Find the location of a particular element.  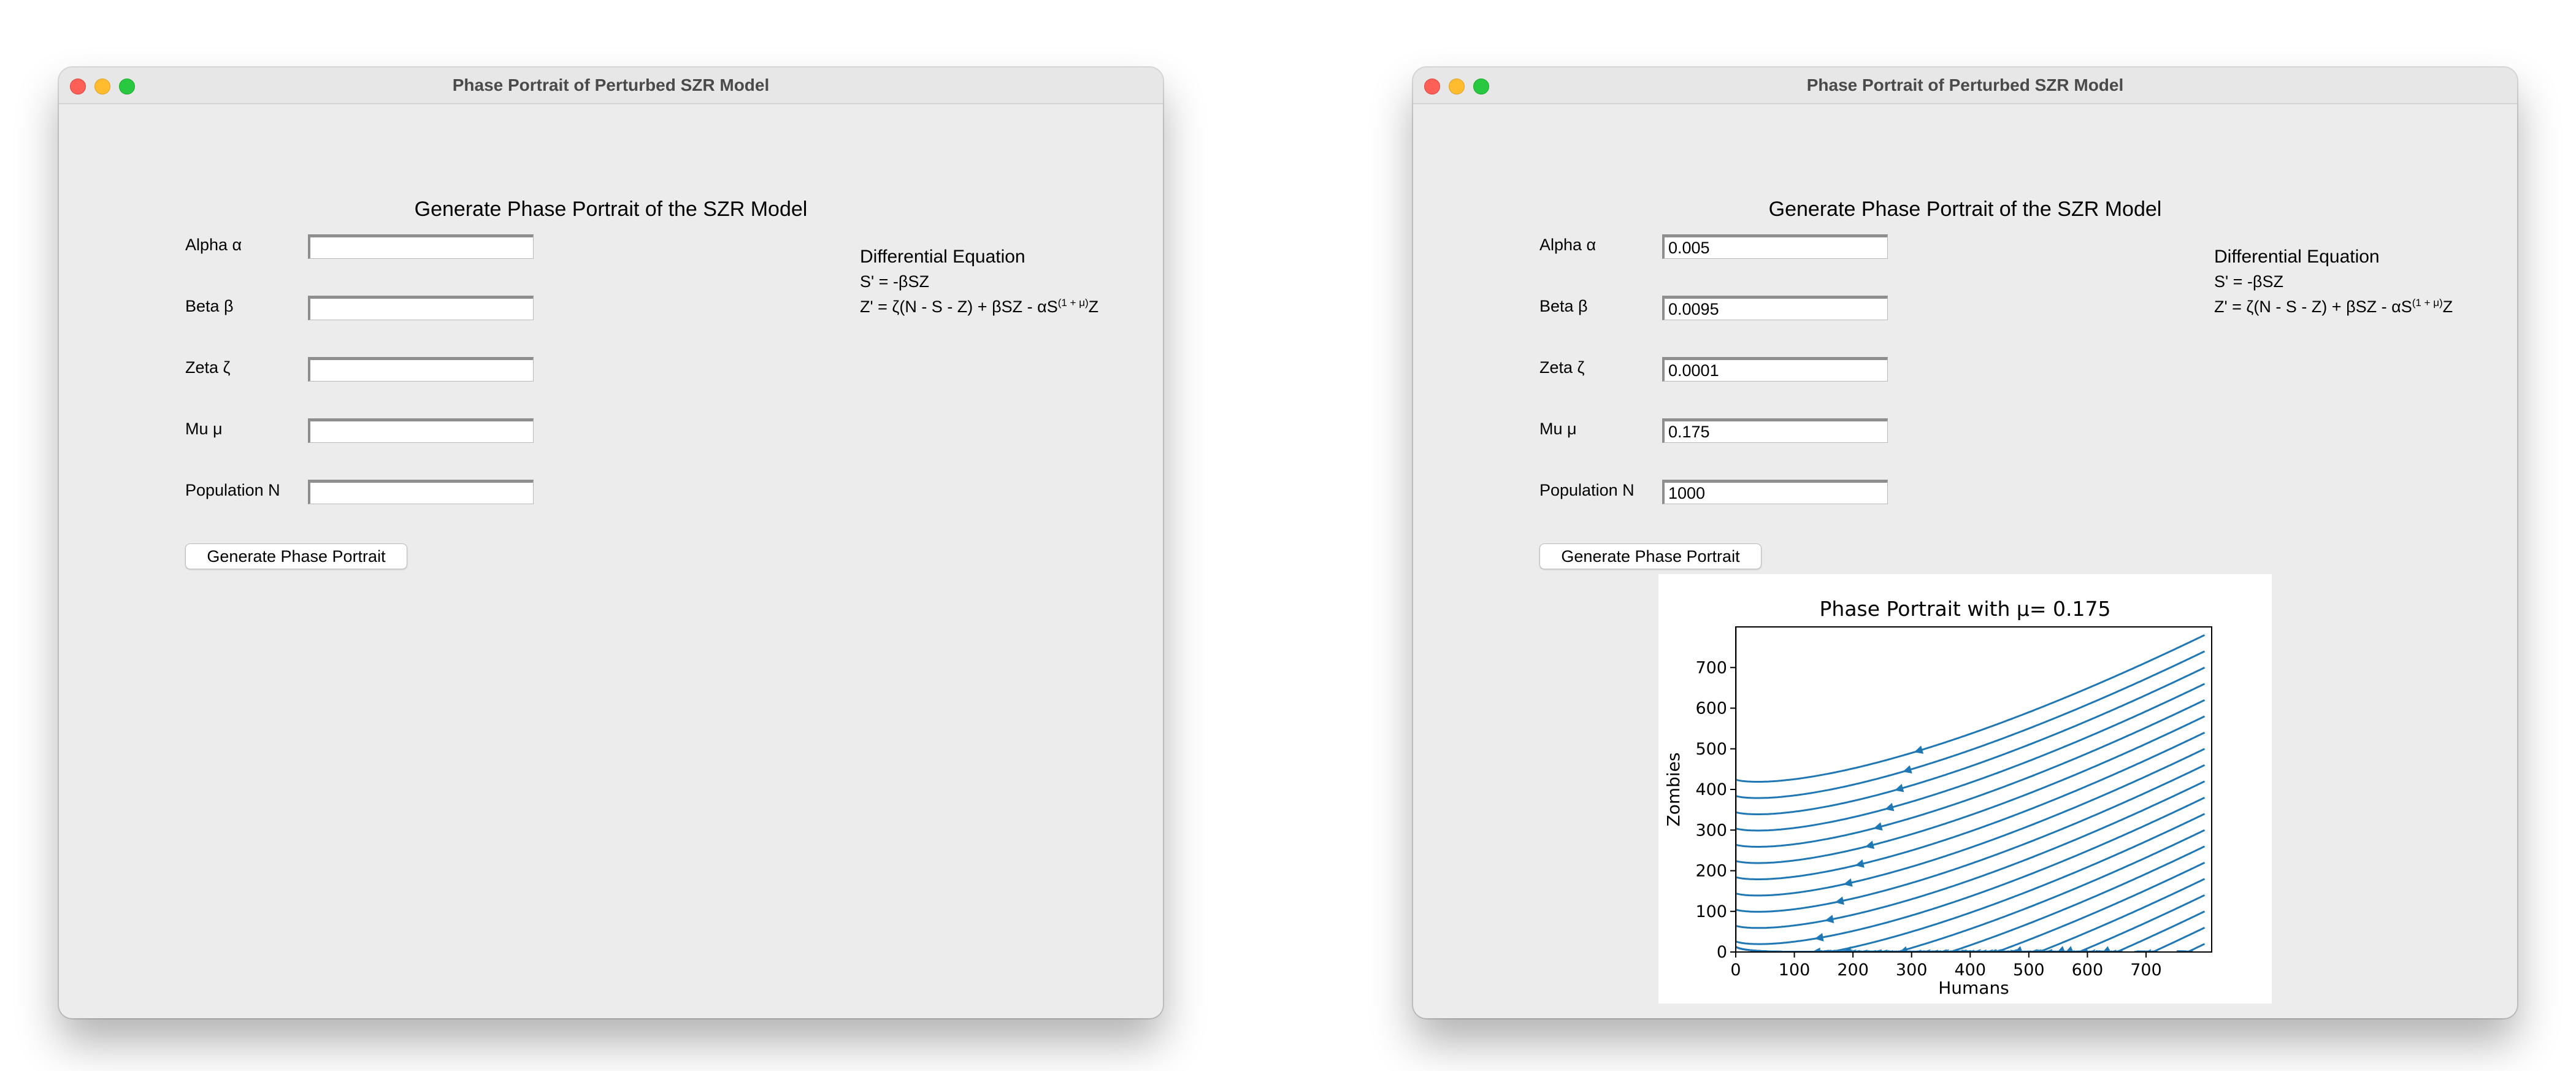

x-tick-label: 500 is located at coordinates (2029, 971).